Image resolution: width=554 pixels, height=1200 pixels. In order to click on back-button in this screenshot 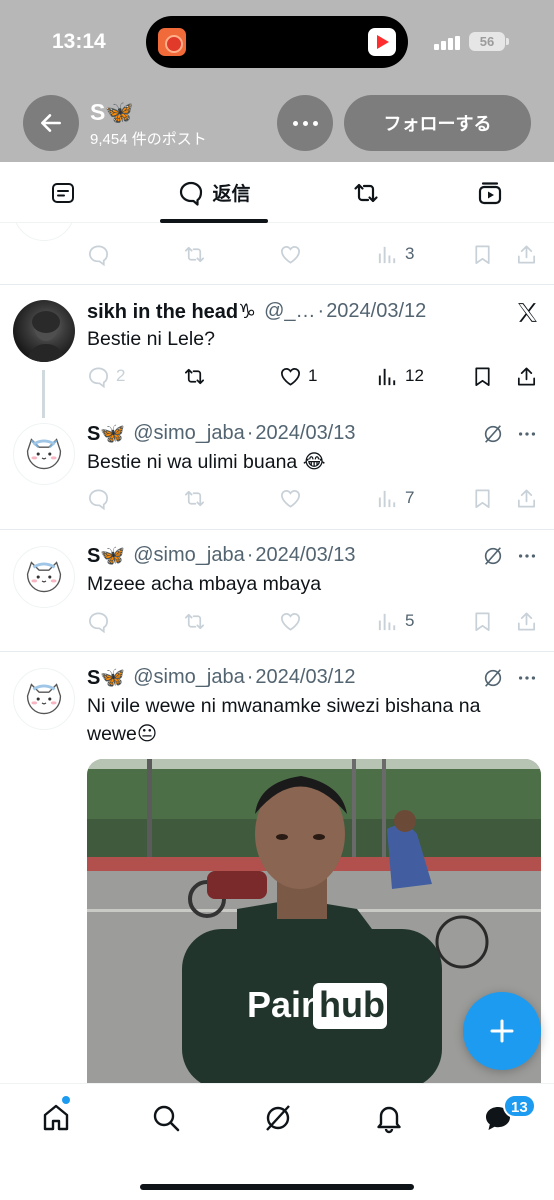, I will do `click(51, 123)`.